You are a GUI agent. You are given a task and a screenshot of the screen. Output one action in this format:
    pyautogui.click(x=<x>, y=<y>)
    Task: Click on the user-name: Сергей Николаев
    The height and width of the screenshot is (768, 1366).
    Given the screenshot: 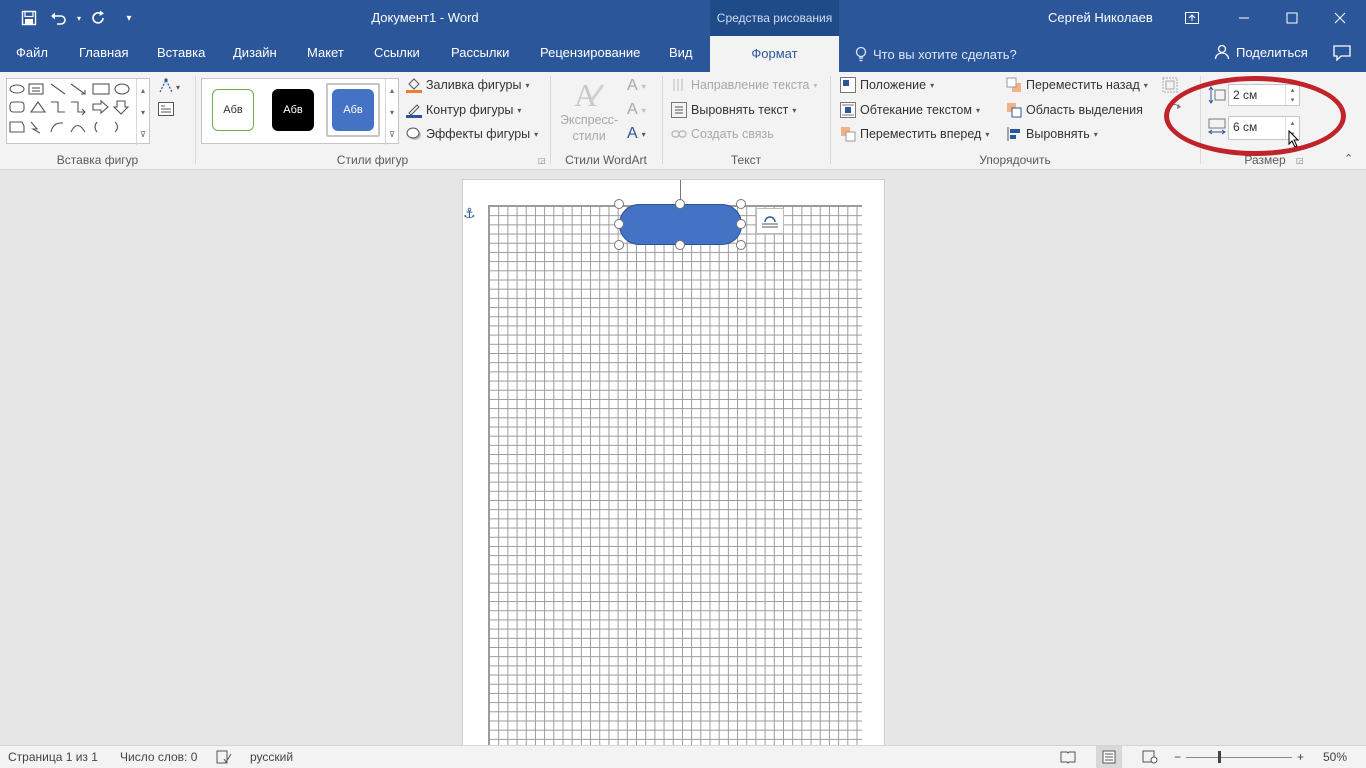 What is the action you would take?
    pyautogui.click(x=1100, y=17)
    